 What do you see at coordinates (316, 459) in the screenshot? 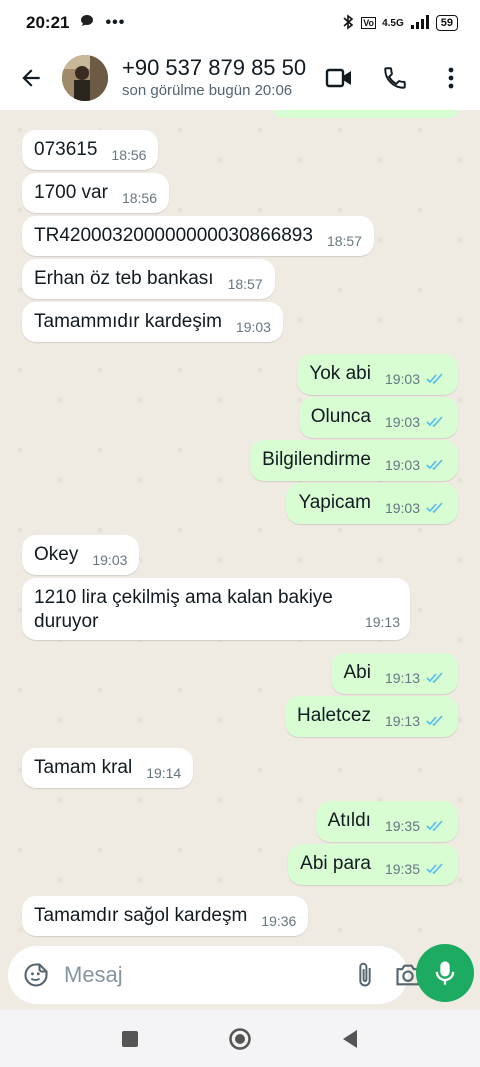
I see `message-text: Bilgilendirme` at bounding box center [316, 459].